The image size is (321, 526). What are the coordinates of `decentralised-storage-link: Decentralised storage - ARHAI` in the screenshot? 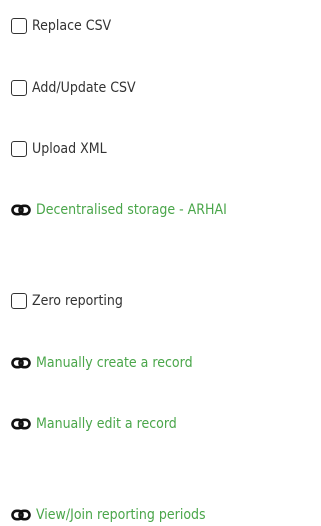 It's located at (119, 210).